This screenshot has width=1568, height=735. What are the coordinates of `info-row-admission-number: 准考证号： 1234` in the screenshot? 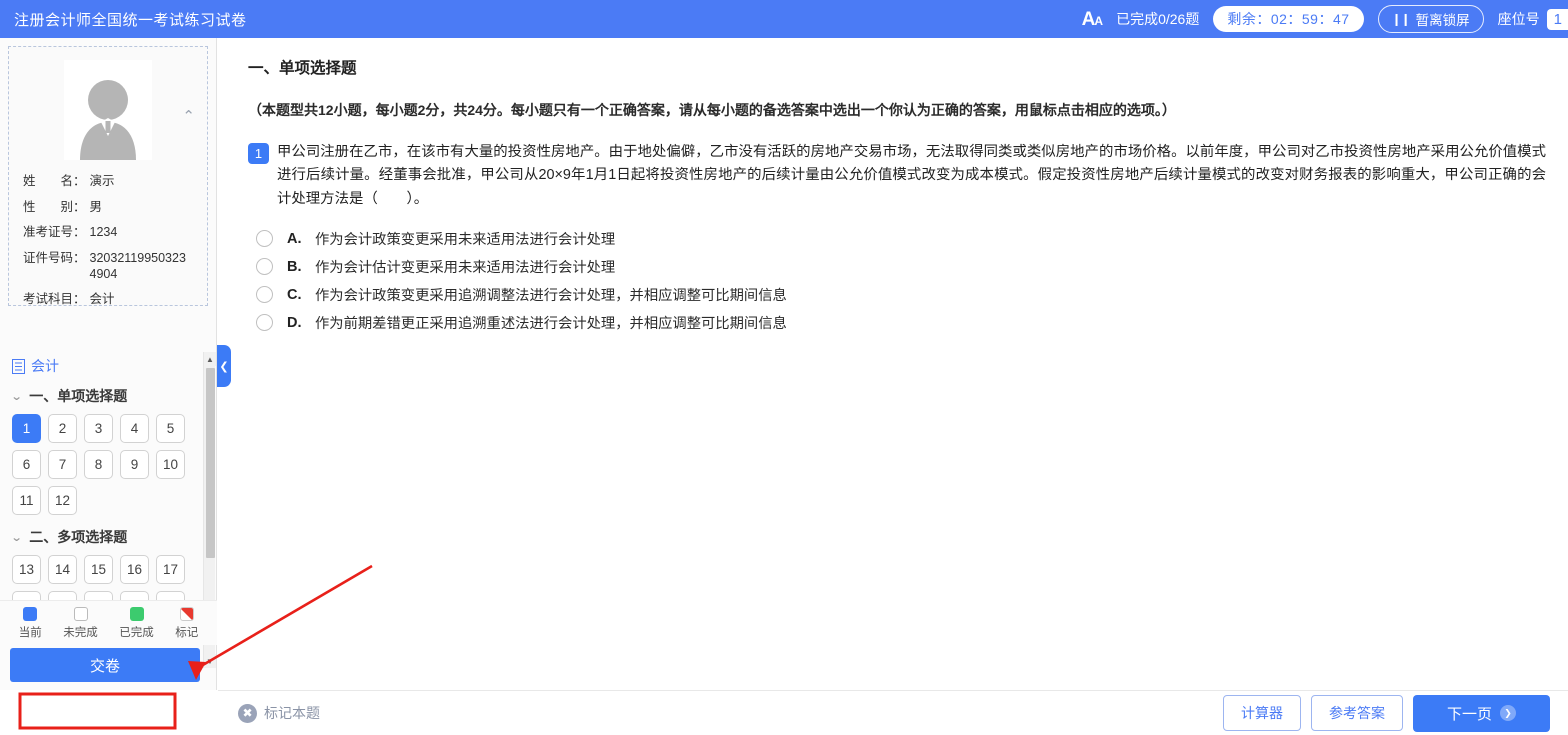 It's located at (108, 233).